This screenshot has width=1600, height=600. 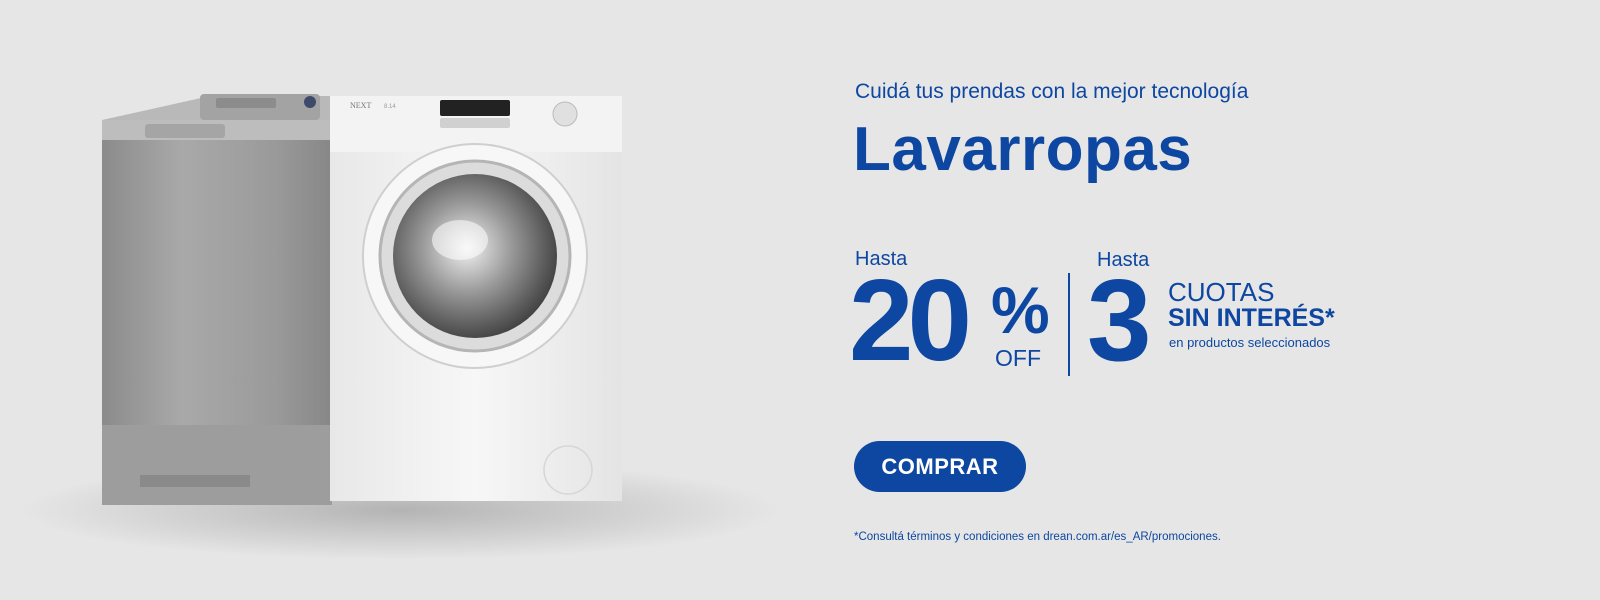 What do you see at coordinates (1023, 149) in the screenshot?
I see `page-title: Lavarropas` at bounding box center [1023, 149].